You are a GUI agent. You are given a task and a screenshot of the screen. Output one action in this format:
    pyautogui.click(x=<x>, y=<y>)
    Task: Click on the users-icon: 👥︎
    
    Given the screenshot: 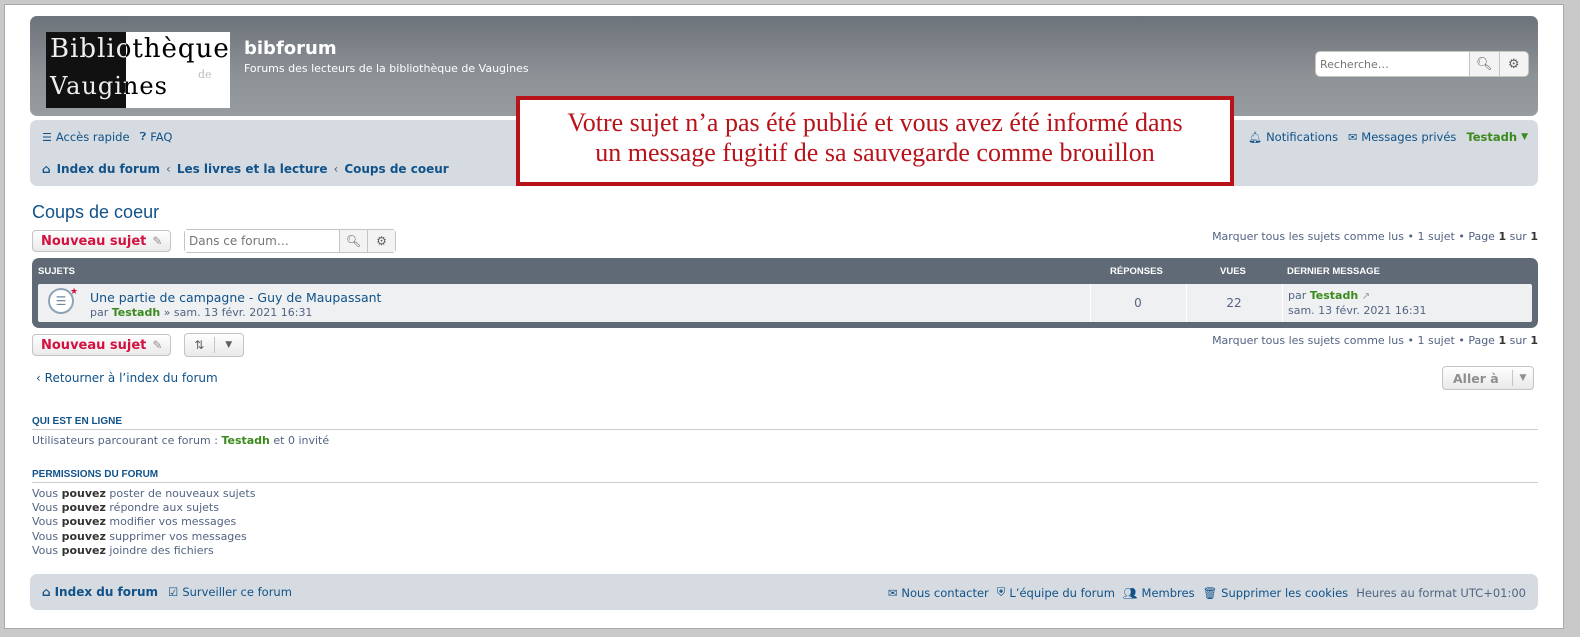 What is the action you would take?
    pyautogui.click(x=1130, y=592)
    